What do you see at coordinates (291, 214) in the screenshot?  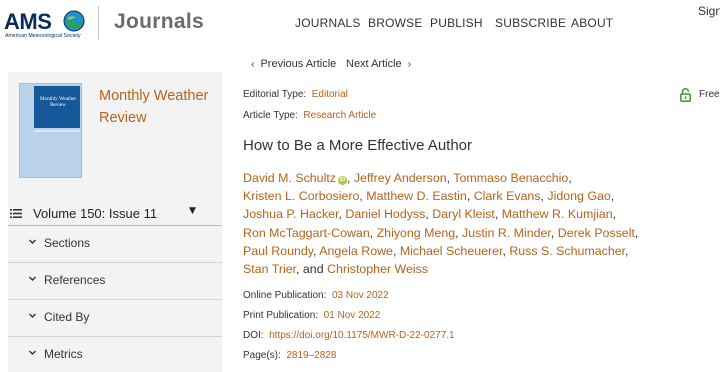 I see `author-link: Joshua P. Hacker` at bounding box center [291, 214].